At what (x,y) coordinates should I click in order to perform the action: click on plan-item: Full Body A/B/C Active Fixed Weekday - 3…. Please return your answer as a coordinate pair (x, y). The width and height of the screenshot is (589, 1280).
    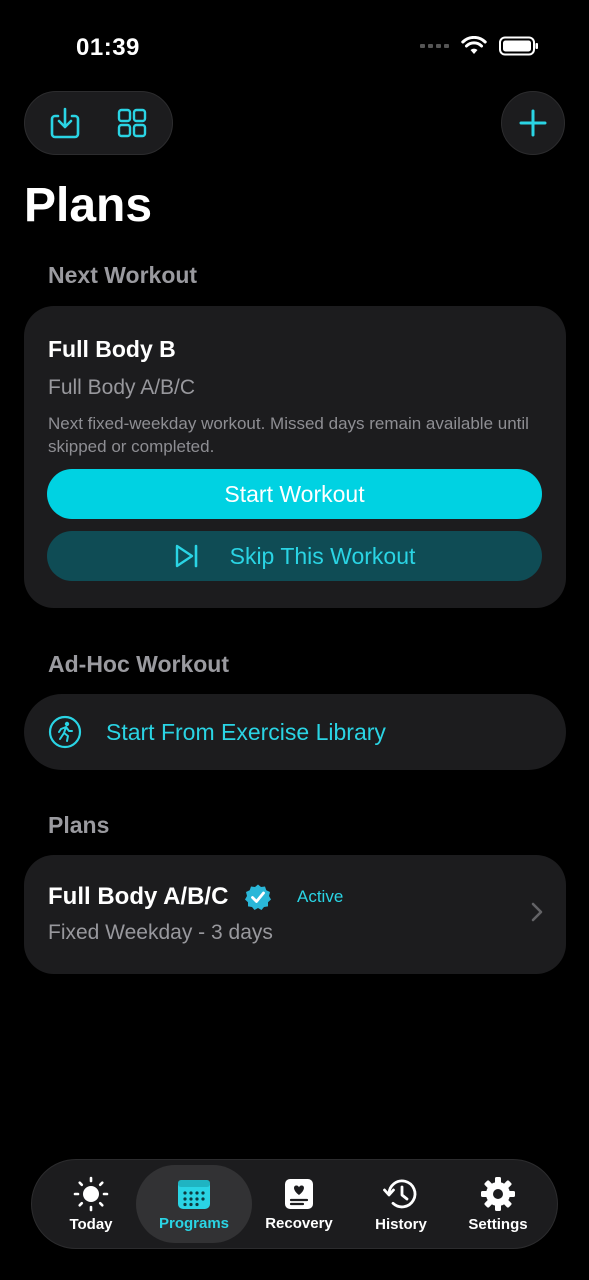
    Looking at the image, I should click on (295, 914).